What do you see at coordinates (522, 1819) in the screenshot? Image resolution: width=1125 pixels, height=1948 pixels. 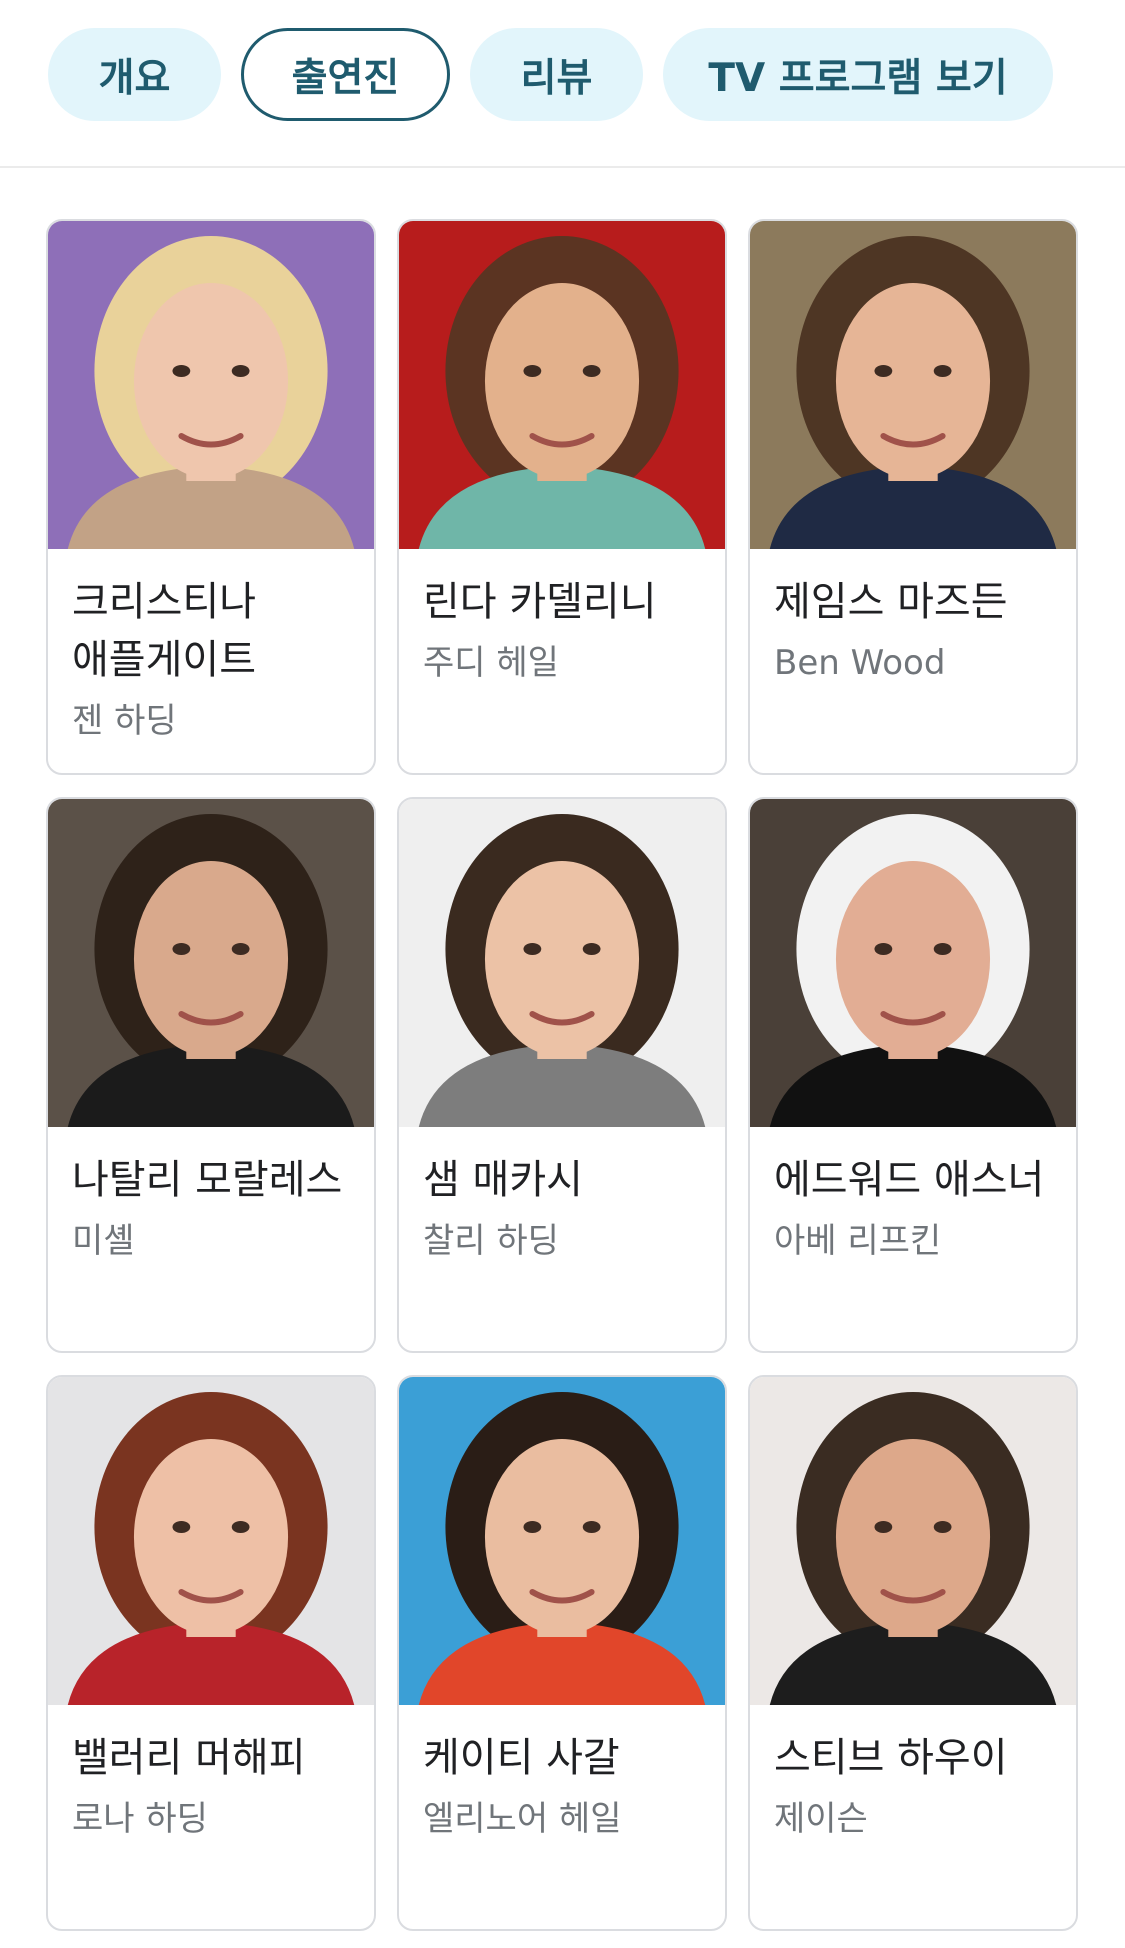 I see `character-name: 엘리노어 헤일` at bounding box center [522, 1819].